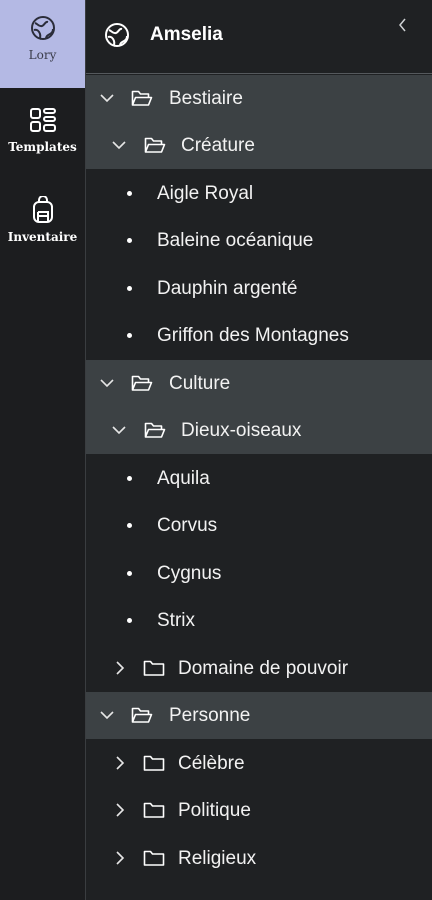 This screenshot has height=900, width=432. I want to click on tree-label: Aquila, so click(183, 478).